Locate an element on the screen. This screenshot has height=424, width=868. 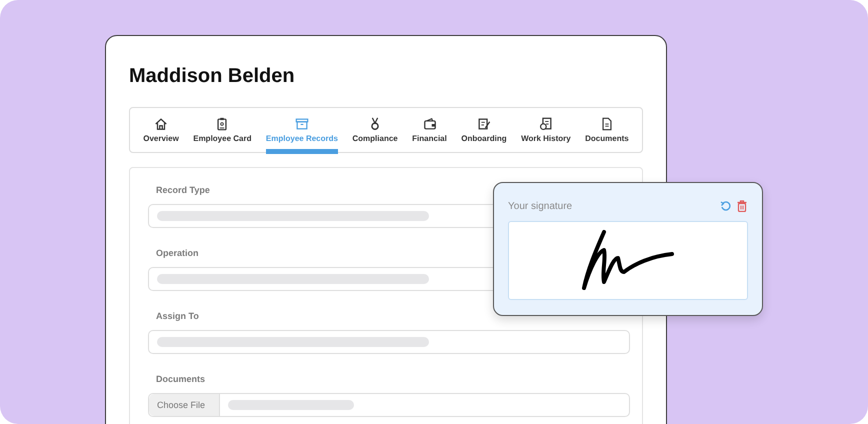
document-clock-icon is located at coordinates (545, 124).